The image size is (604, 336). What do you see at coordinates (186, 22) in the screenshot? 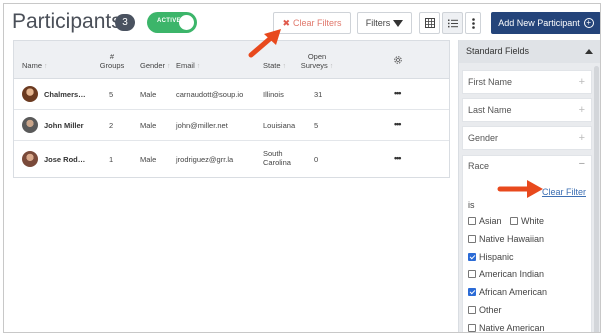
I see `toggle-knob` at bounding box center [186, 22].